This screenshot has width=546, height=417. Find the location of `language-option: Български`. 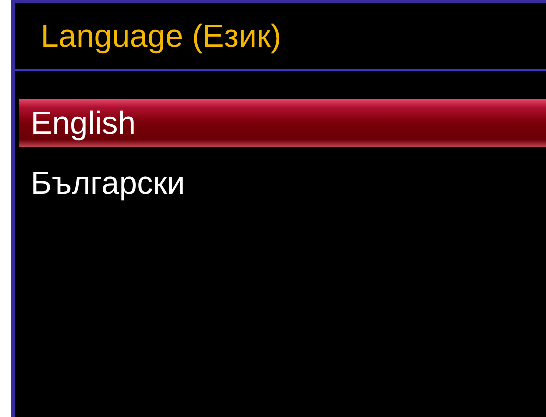

language-option: Български is located at coordinates (282, 183).